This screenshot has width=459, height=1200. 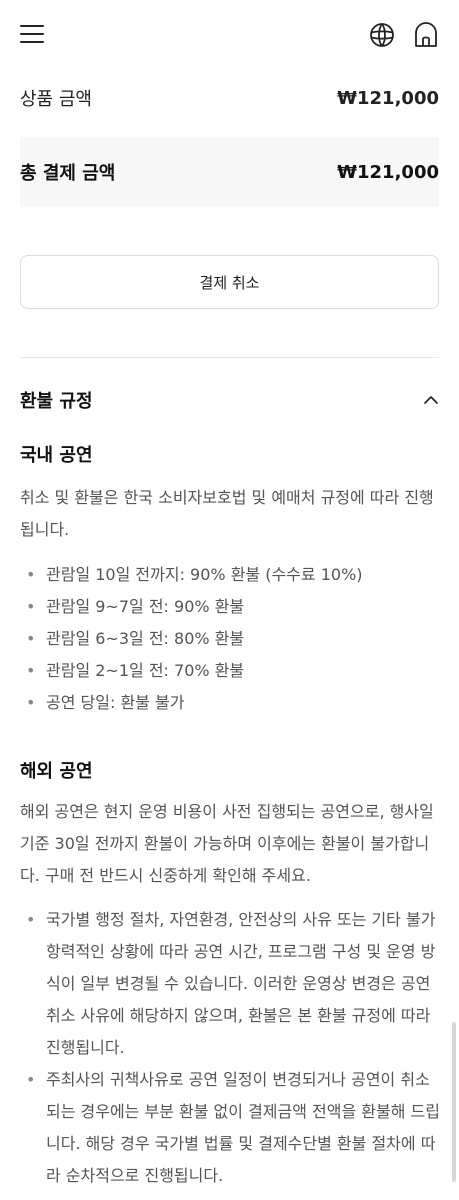 What do you see at coordinates (234, 703) in the screenshot?
I see `list-item: 공연 당일: 환불 불가` at bounding box center [234, 703].